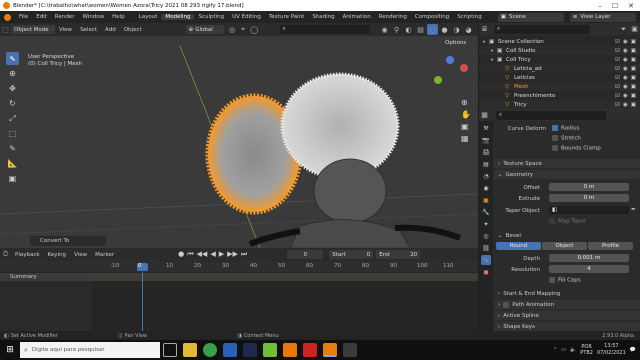  I want to click on tab-shading: Shading, so click(323, 17).